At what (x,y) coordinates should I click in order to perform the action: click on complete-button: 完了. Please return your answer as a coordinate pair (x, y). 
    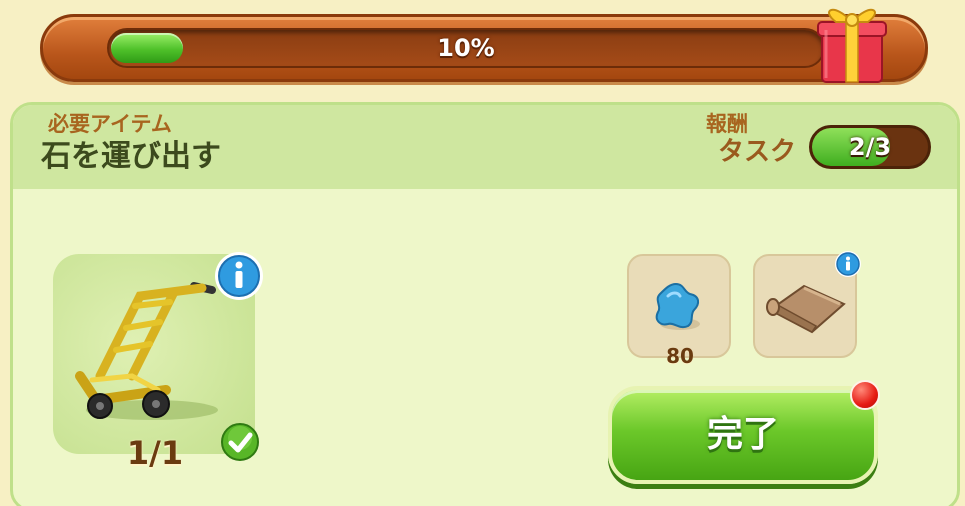
    Looking at the image, I should click on (743, 435).